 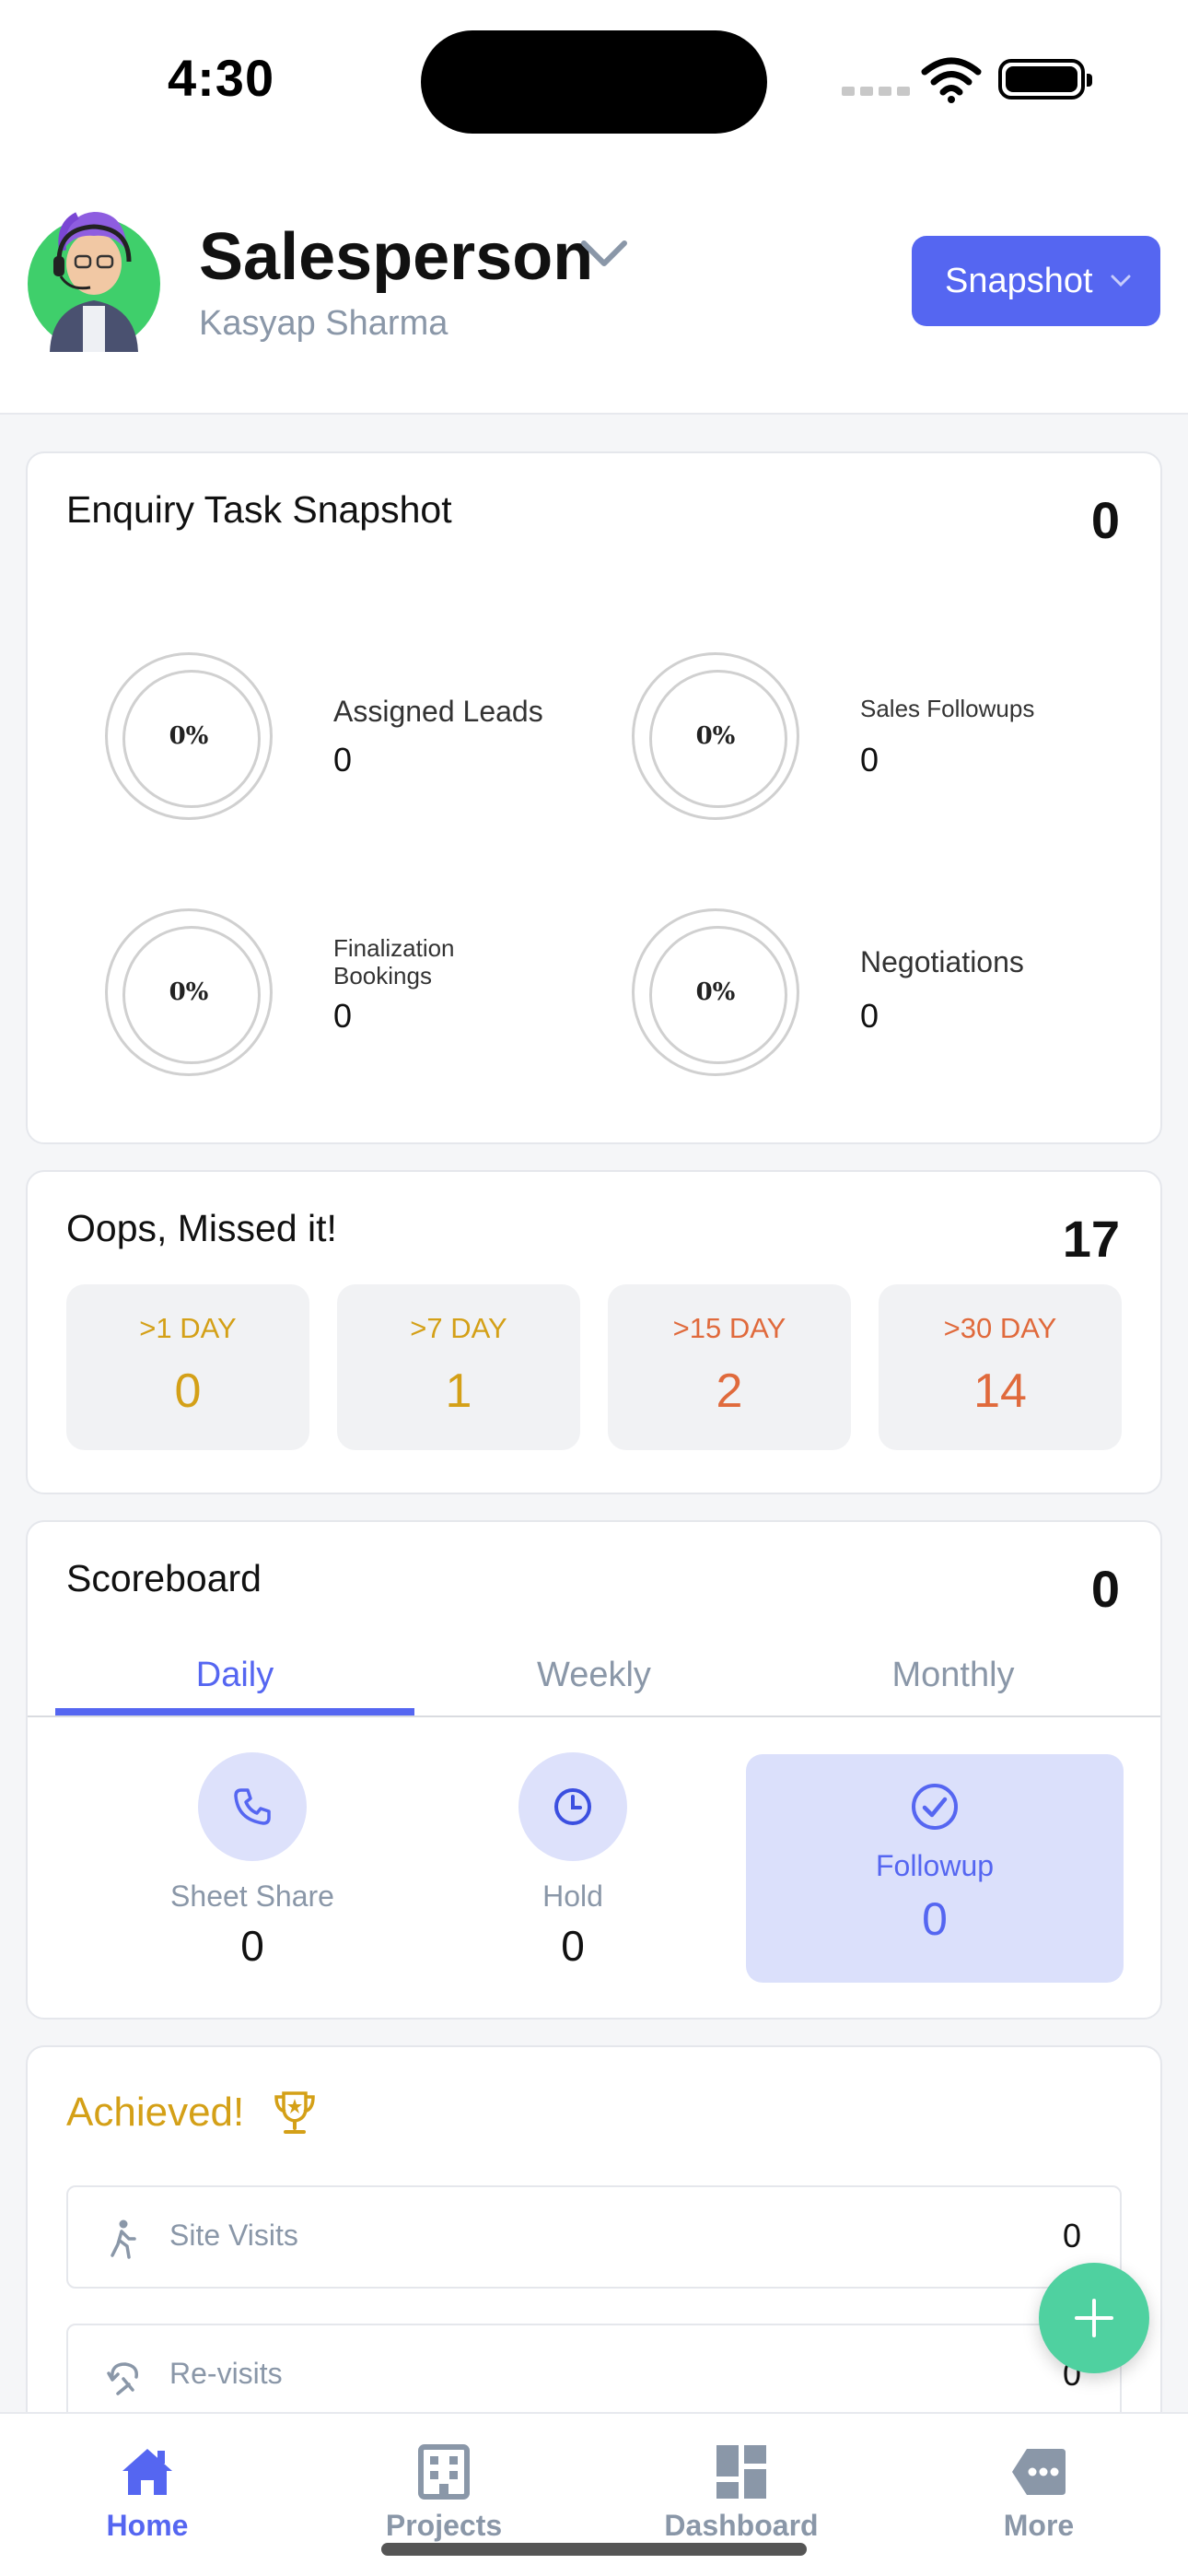 I want to click on bucket-value: 14, so click(x=1000, y=1391).